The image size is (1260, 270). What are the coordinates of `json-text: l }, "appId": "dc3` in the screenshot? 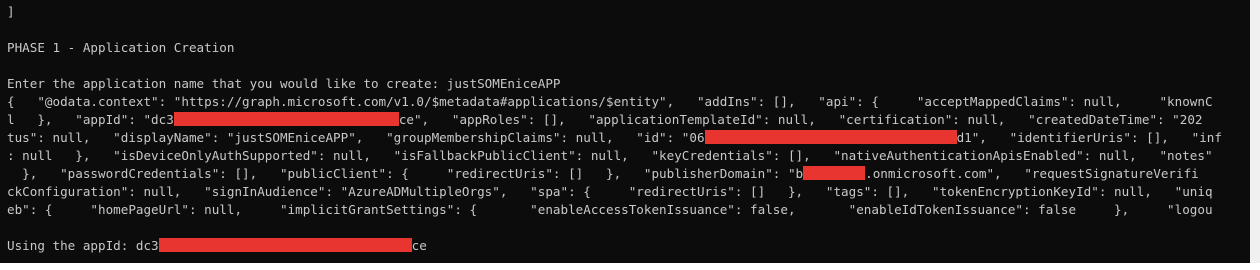 It's located at (90, 119).